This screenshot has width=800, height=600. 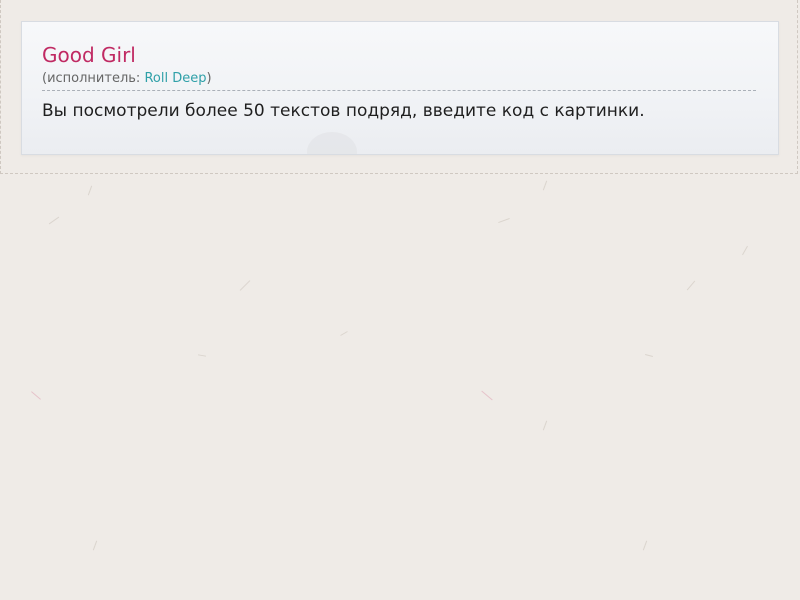 I want to click on performer-line: (исполнитель: Roll Deep), so click(x=399, y=80).